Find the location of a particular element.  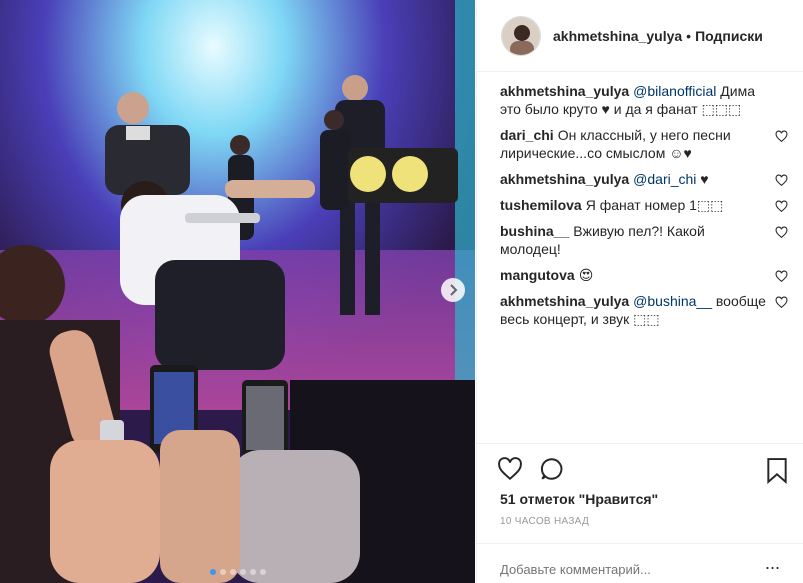

comment-mention: @dari_chi is located at coordinates (664, 179).